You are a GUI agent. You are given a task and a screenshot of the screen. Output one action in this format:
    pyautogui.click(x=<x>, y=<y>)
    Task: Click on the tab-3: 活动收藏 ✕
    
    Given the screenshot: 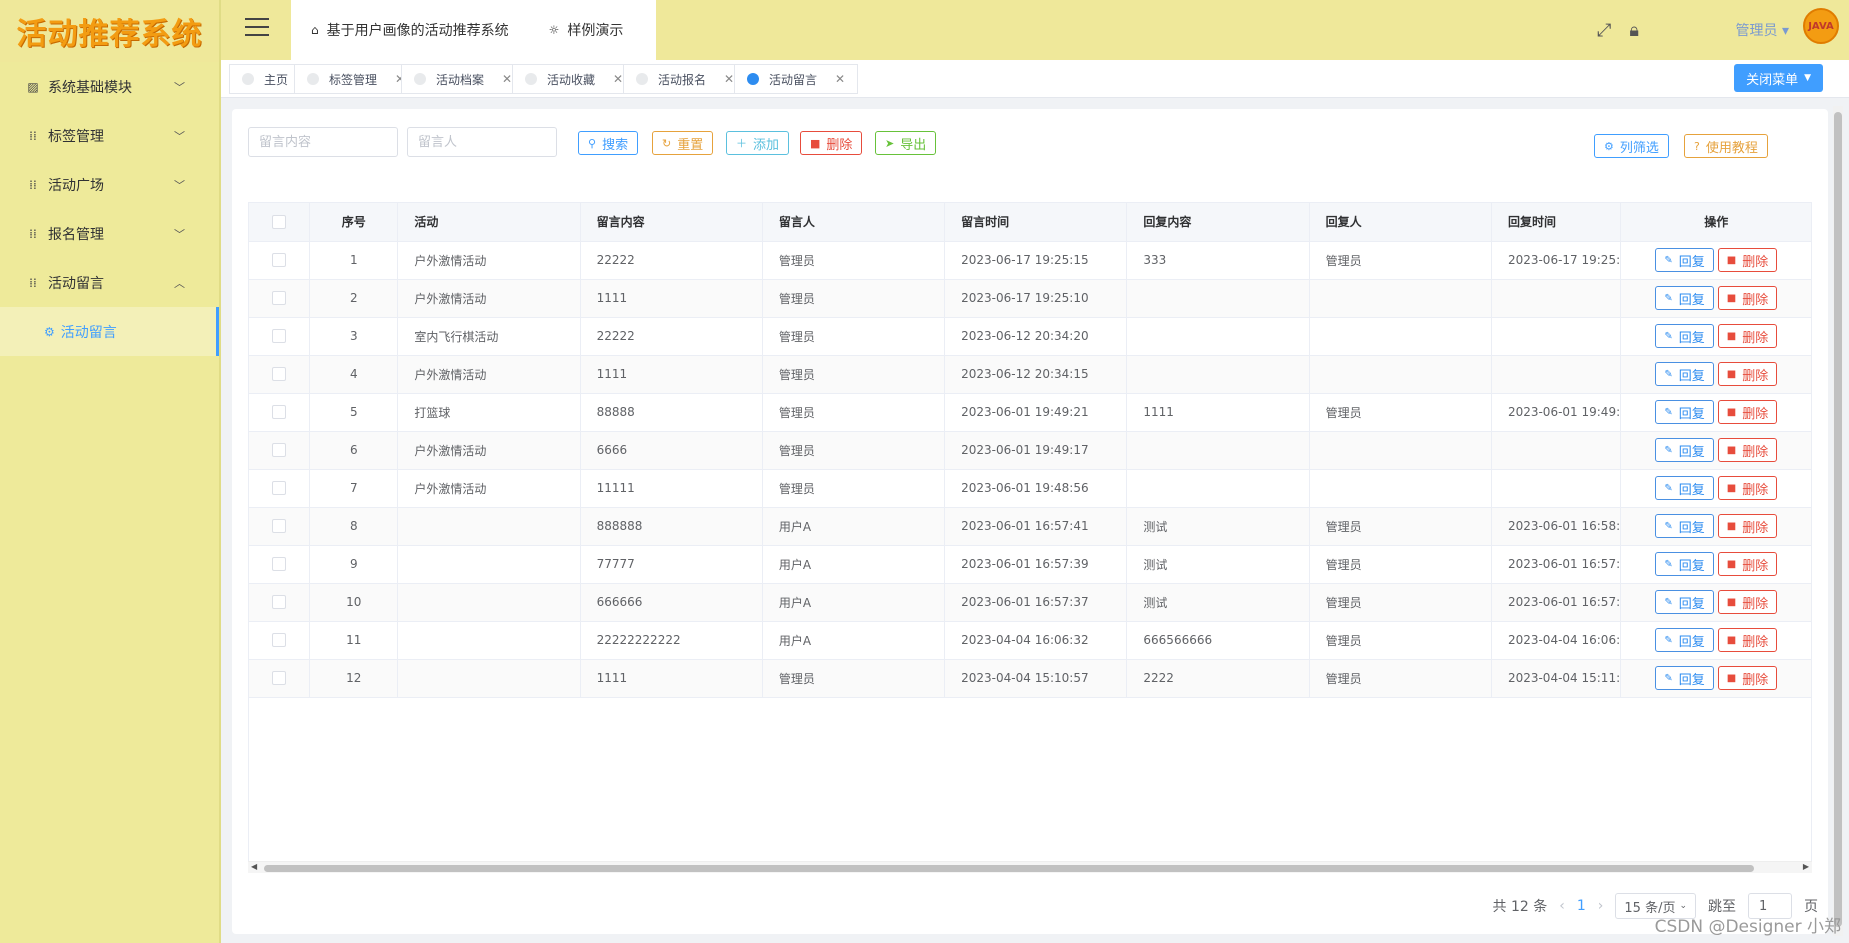 What is the action you would take?
    pyautogui.click(x=574, y=79)
    